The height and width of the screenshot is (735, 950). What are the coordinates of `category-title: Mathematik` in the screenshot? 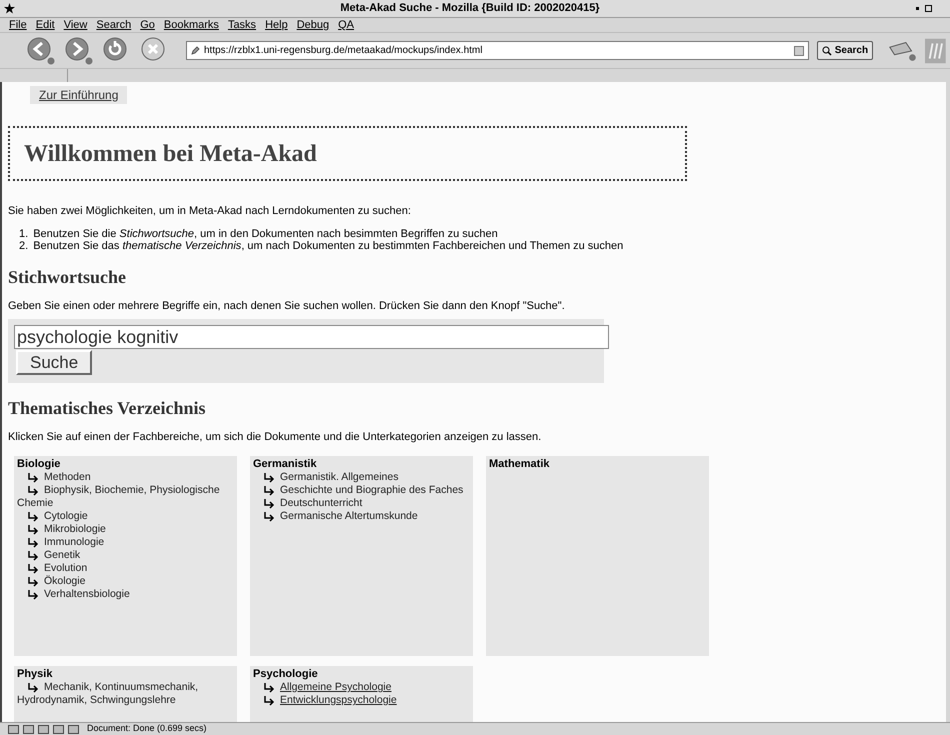 It's located at (597, 464).